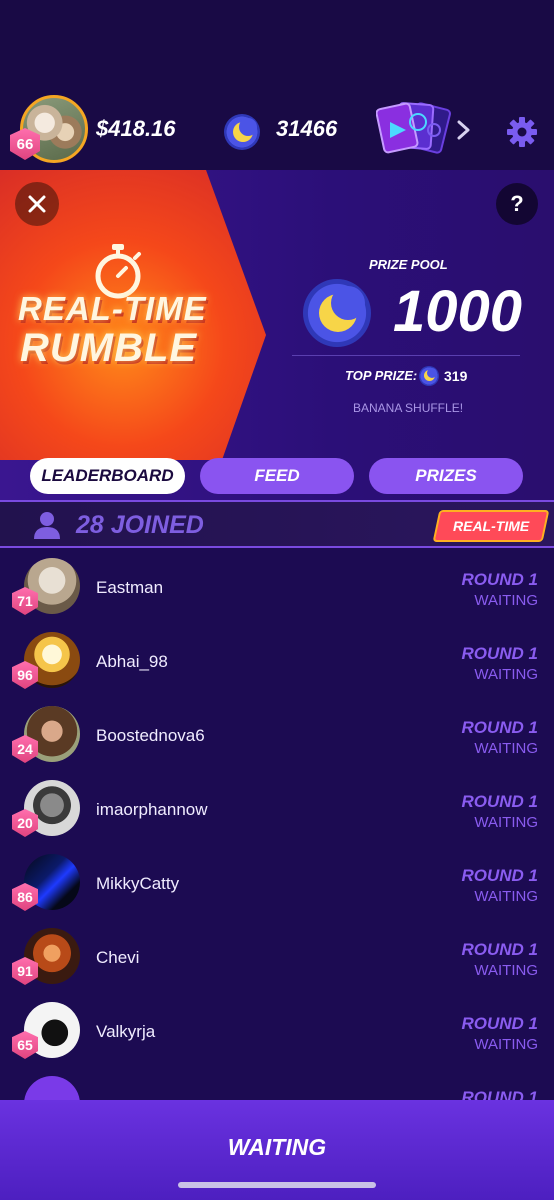  I want to click on player-name: Valkyrja, so click(126, 1031).